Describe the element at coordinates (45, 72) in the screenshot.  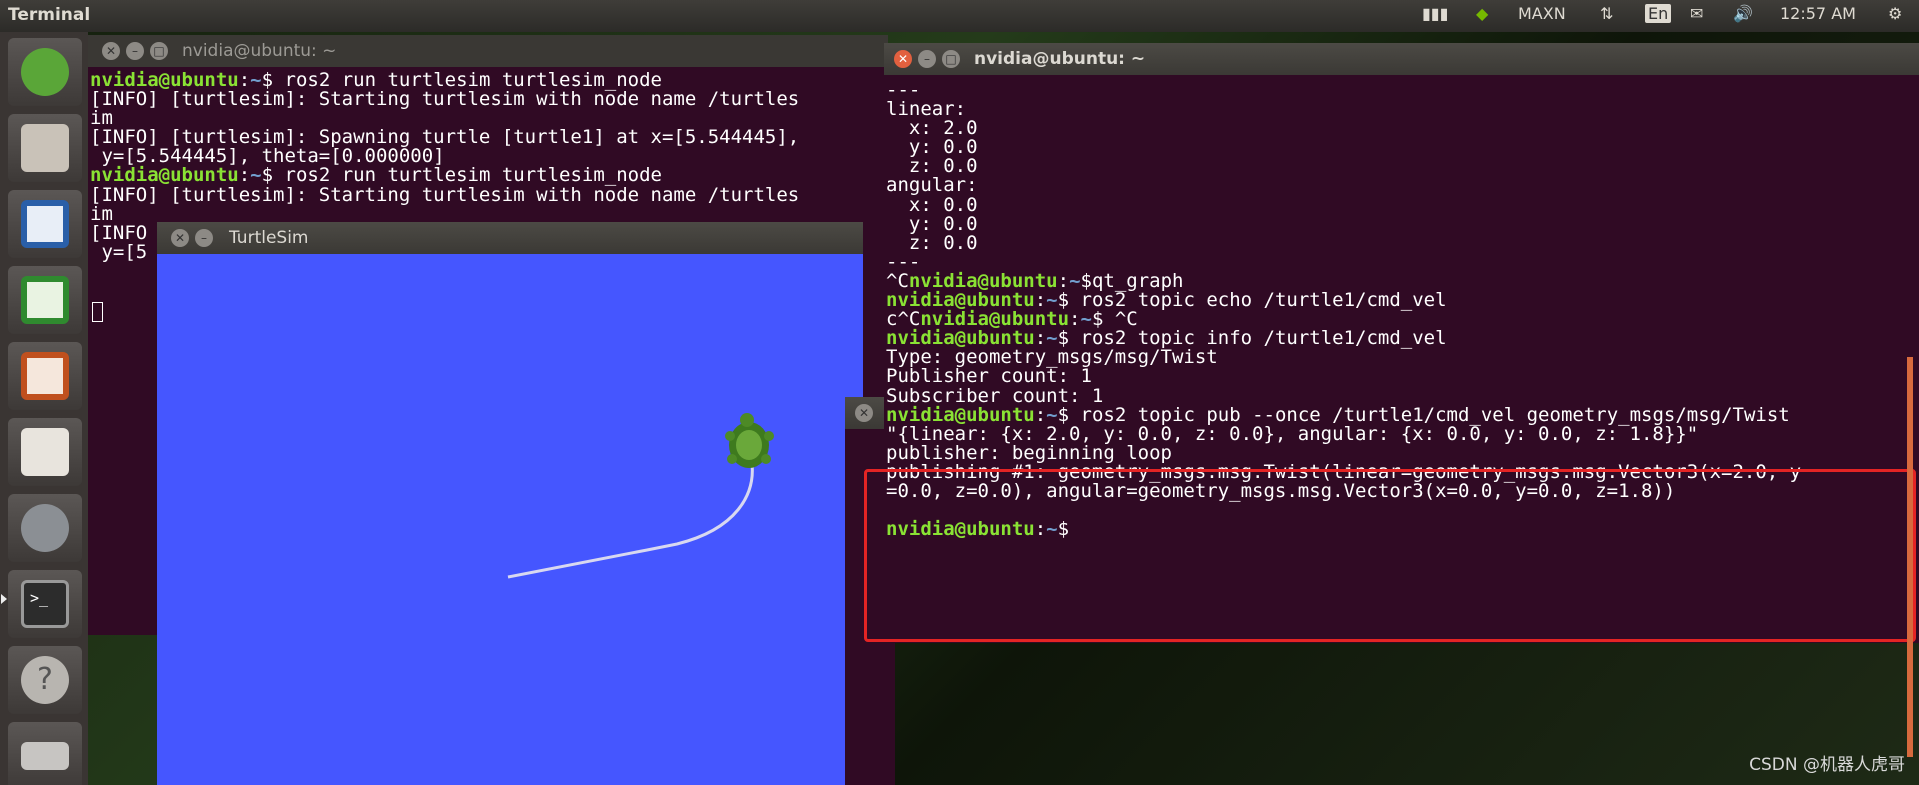
I see `ubuntu-logo-icon` at that location.